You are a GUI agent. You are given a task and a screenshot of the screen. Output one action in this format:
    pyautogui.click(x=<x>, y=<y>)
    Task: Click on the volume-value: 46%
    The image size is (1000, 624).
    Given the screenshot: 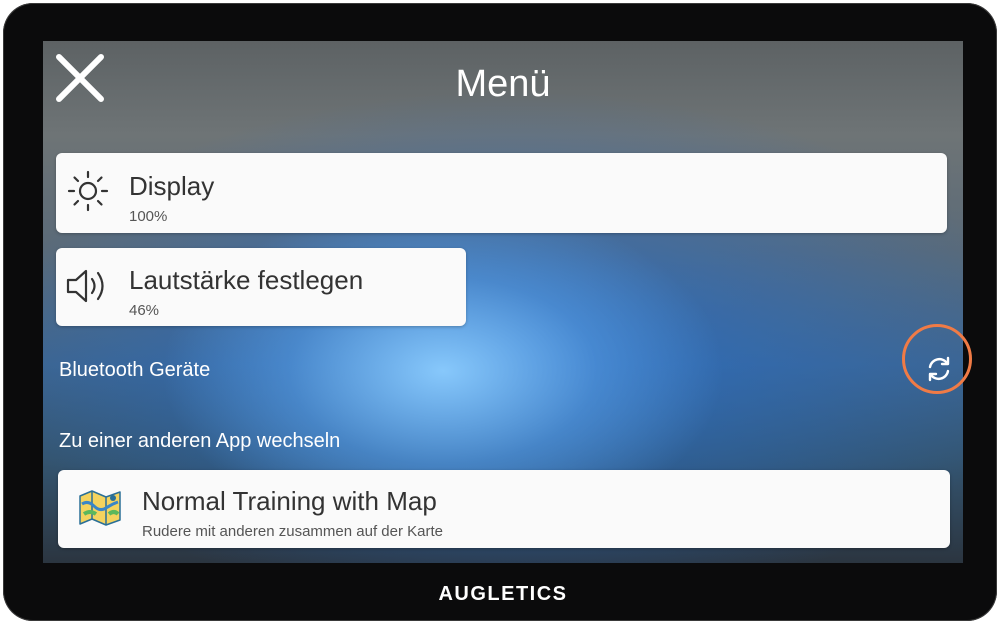 What is the action you would take?
    pyautogui.click(x=144, y=310)
    